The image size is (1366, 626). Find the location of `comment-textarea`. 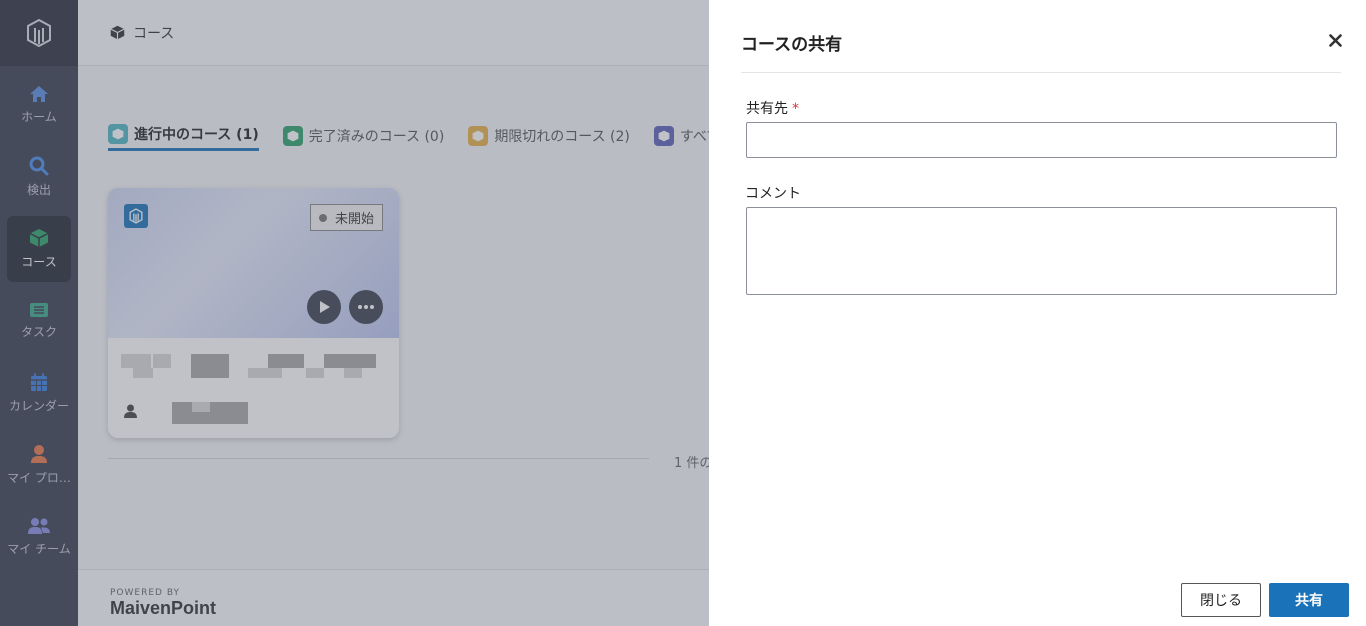

comment-textarea is located at coordinates (1041, 251).